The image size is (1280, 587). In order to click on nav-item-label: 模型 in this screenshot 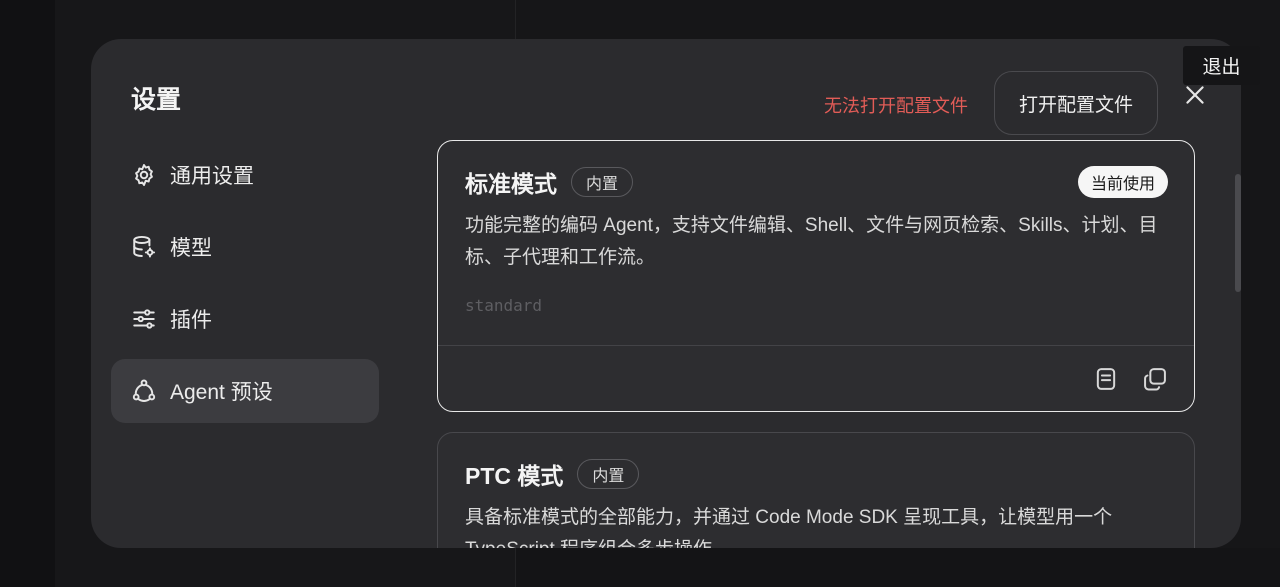, I will do `click(191, 248)`.